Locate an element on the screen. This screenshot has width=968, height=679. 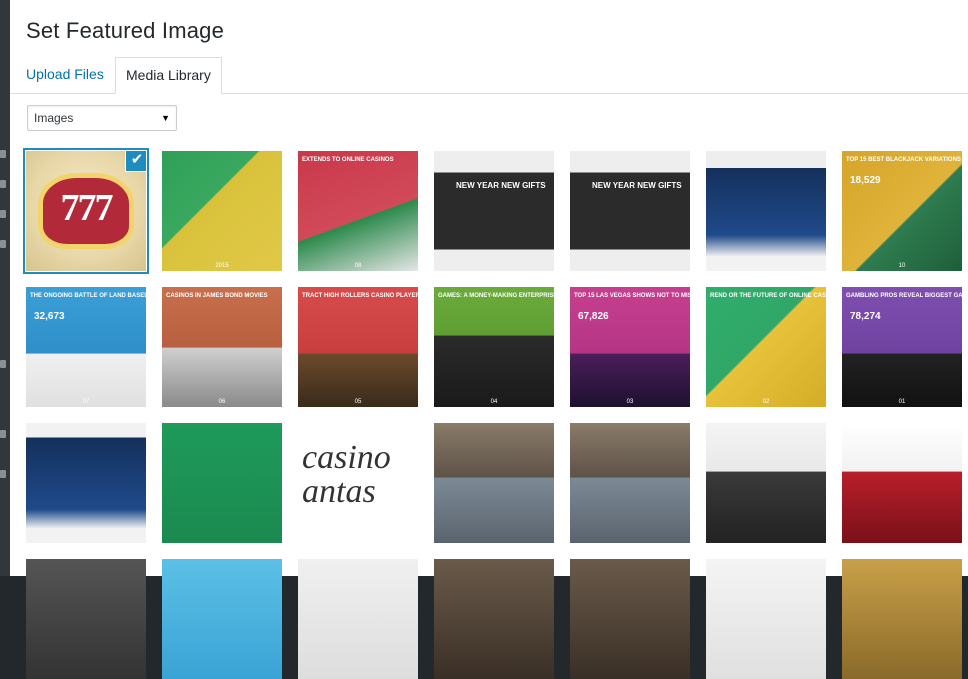
attachment-thumbnail: 2015 is located at coordinates (222, 211).